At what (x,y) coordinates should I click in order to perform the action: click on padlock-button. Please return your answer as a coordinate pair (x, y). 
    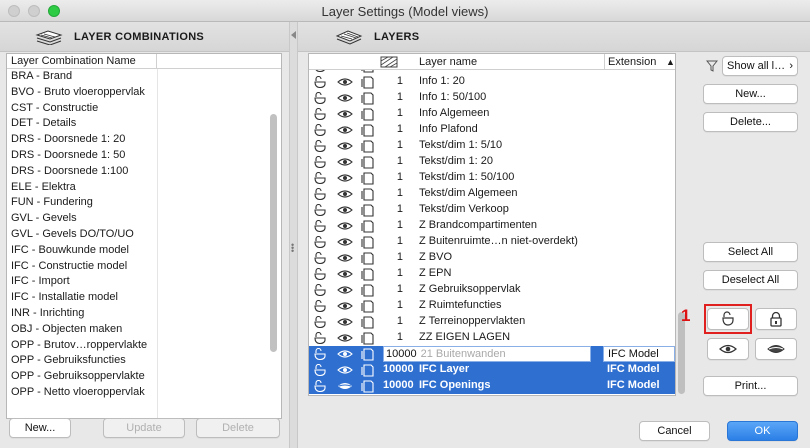
    Looking at the image, I should click on (776, 319).